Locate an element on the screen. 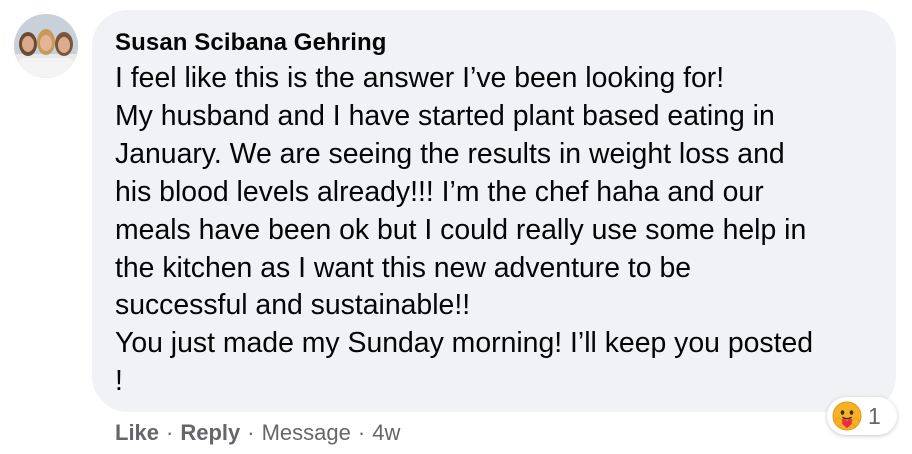 This screenshot has width=912, height=454. avatar is located at coordinates (46, 46).